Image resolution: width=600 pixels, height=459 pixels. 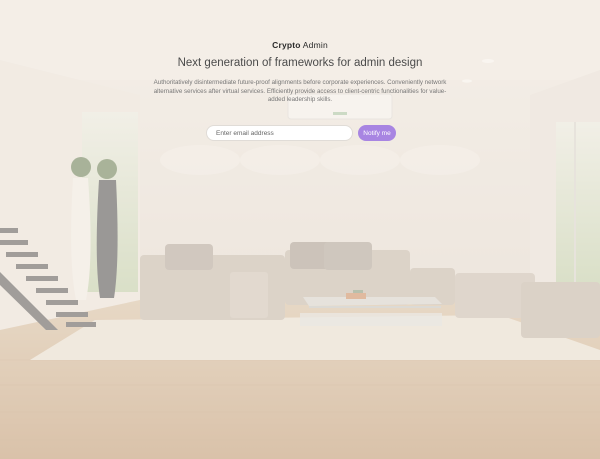 I want to click on email-input, so click(x=279, y=133).